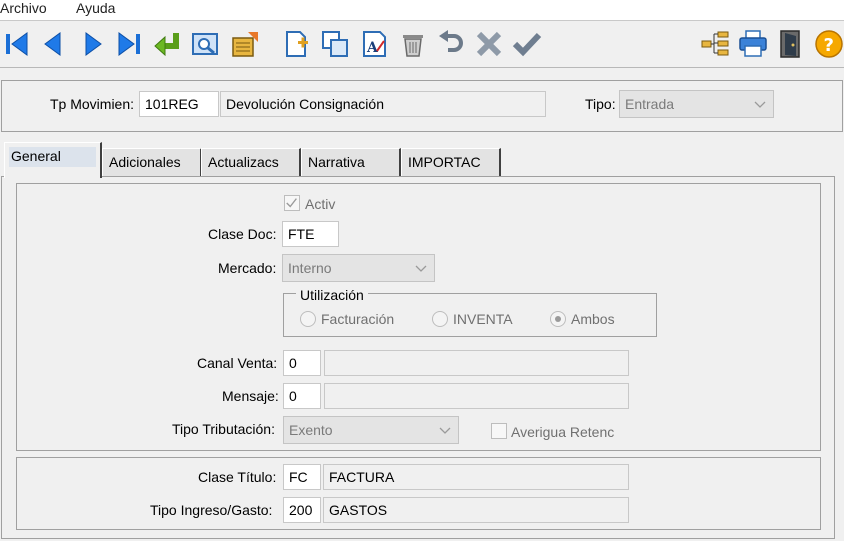  I want to click on utilizacion-title: Utilización, so click(332, 295).